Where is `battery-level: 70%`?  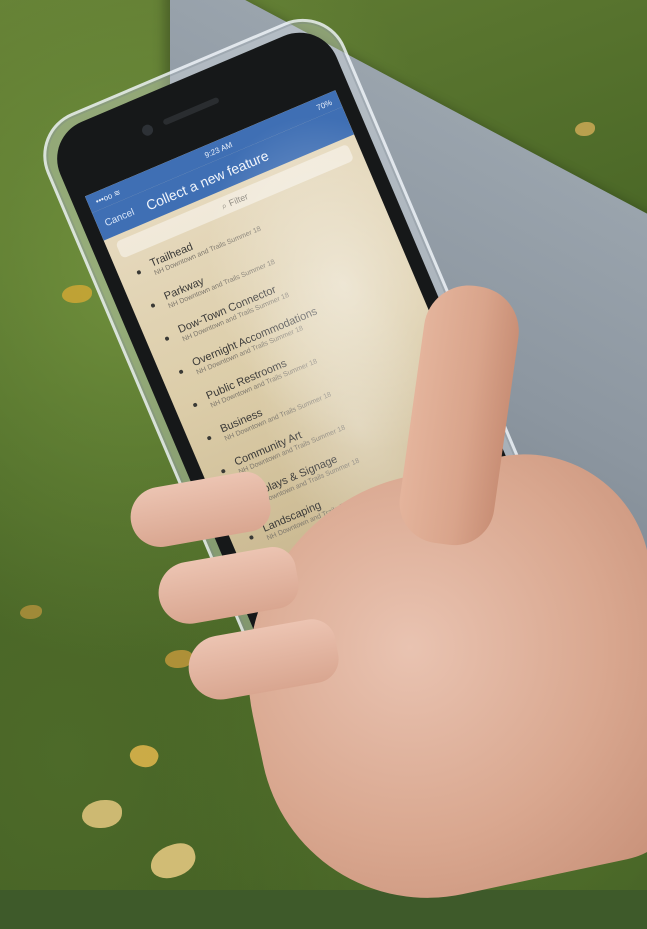
battery-level: 70% is located at coordinates (324, 104).